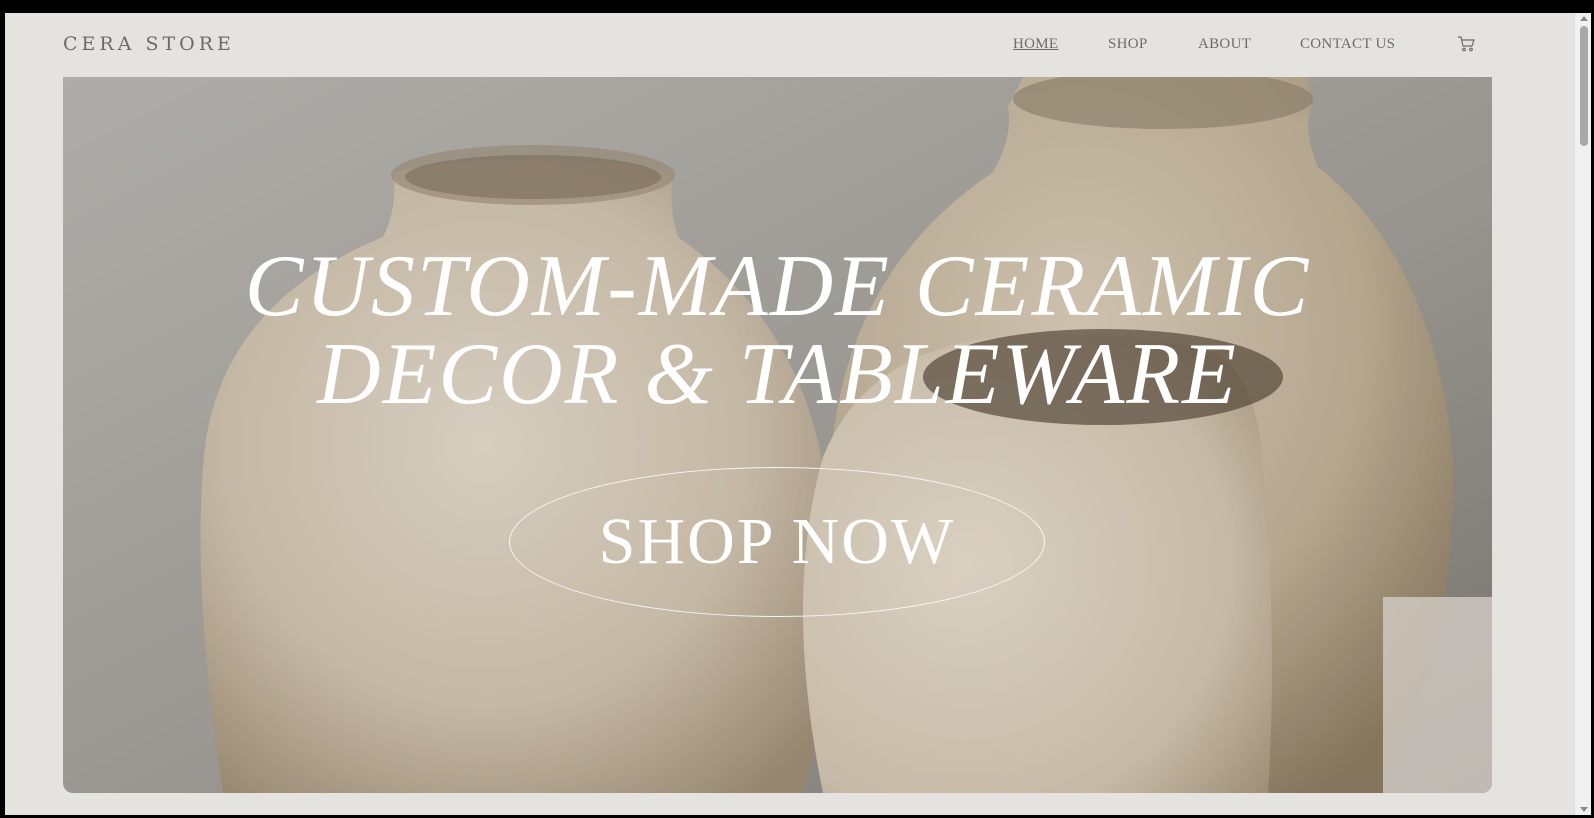 Image resolution: width=1594 pixels, height=818 pixels. Describe the element at coordinates (777, 374) in the screenshot. I see `headline-line-2: DECOR & TABLEWARE` at that location.